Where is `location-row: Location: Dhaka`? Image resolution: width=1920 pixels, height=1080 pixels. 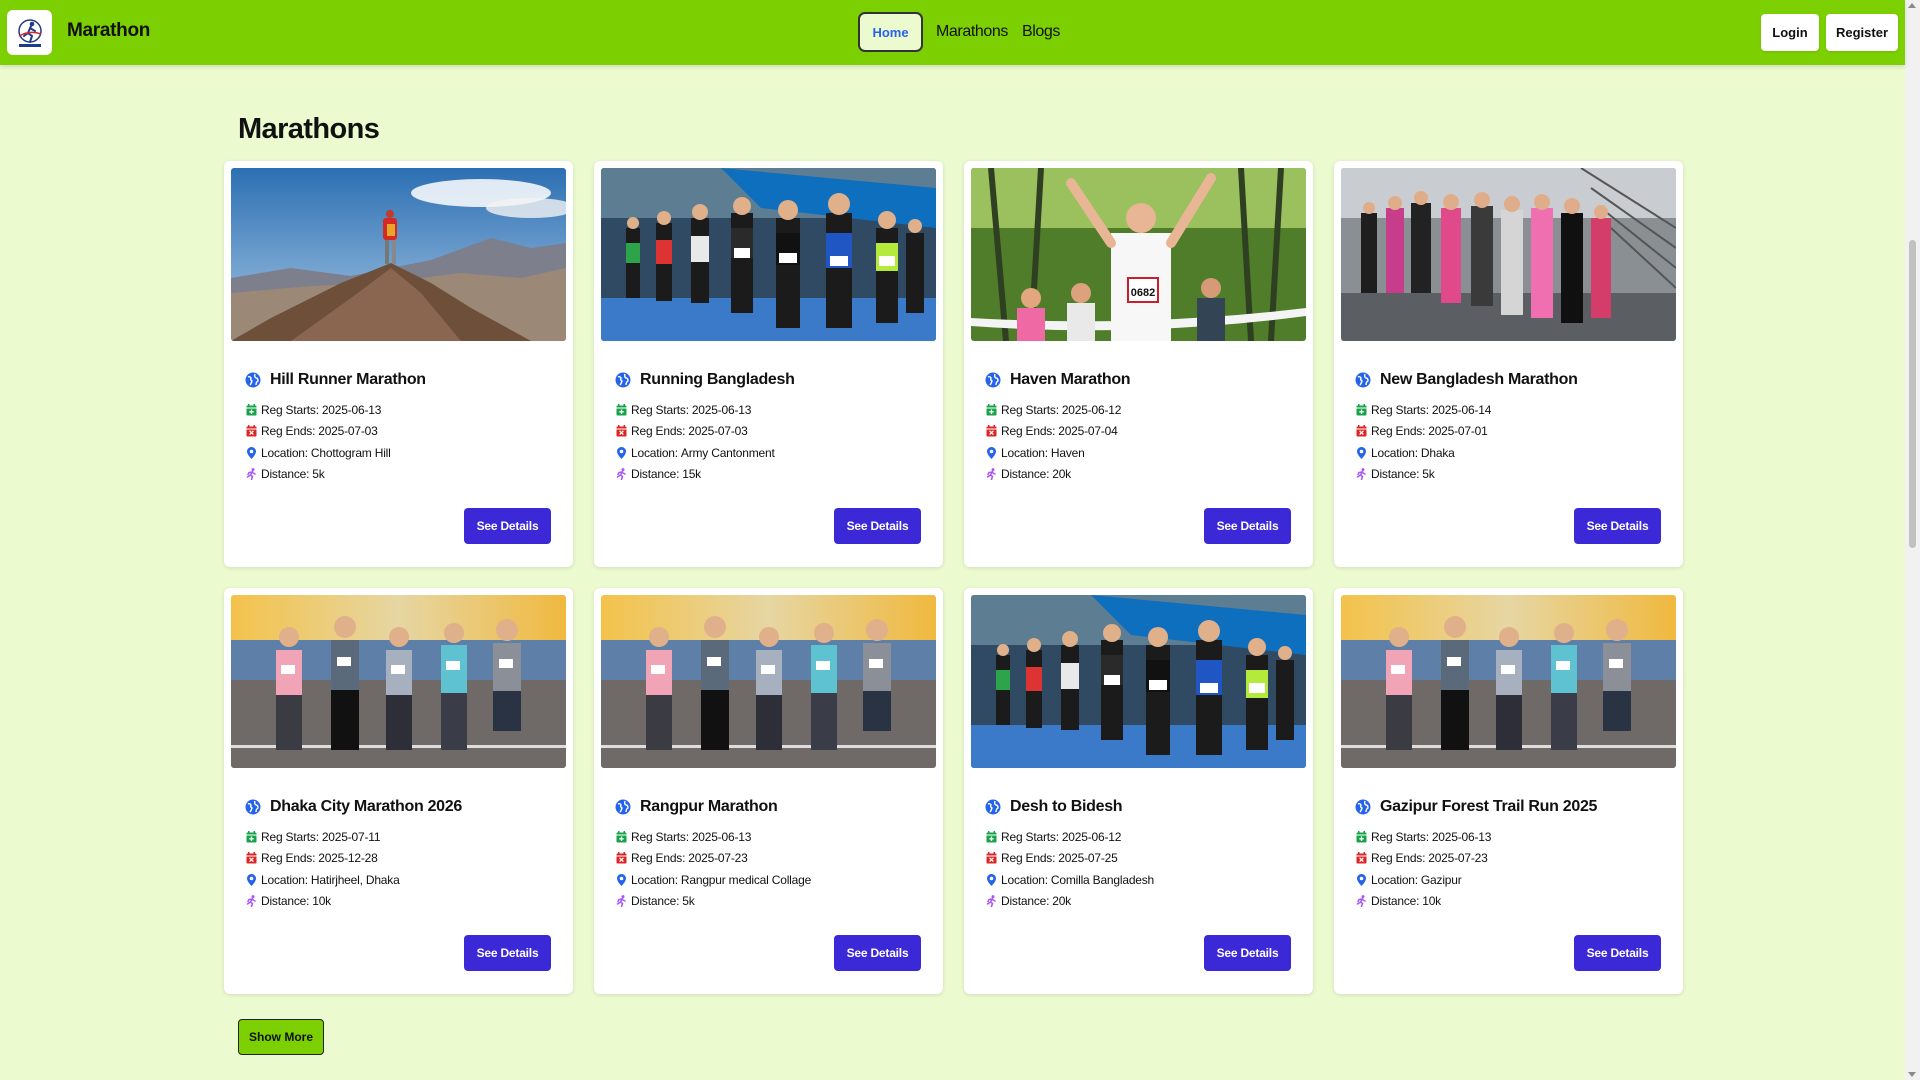 location-row: Location: Dhaka is located at coordinates (1405, 453).